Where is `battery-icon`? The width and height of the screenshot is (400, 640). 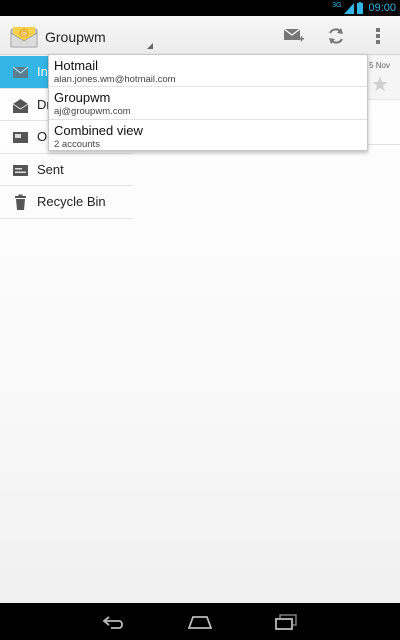 battery-icon is located at coordinates (360, 7).